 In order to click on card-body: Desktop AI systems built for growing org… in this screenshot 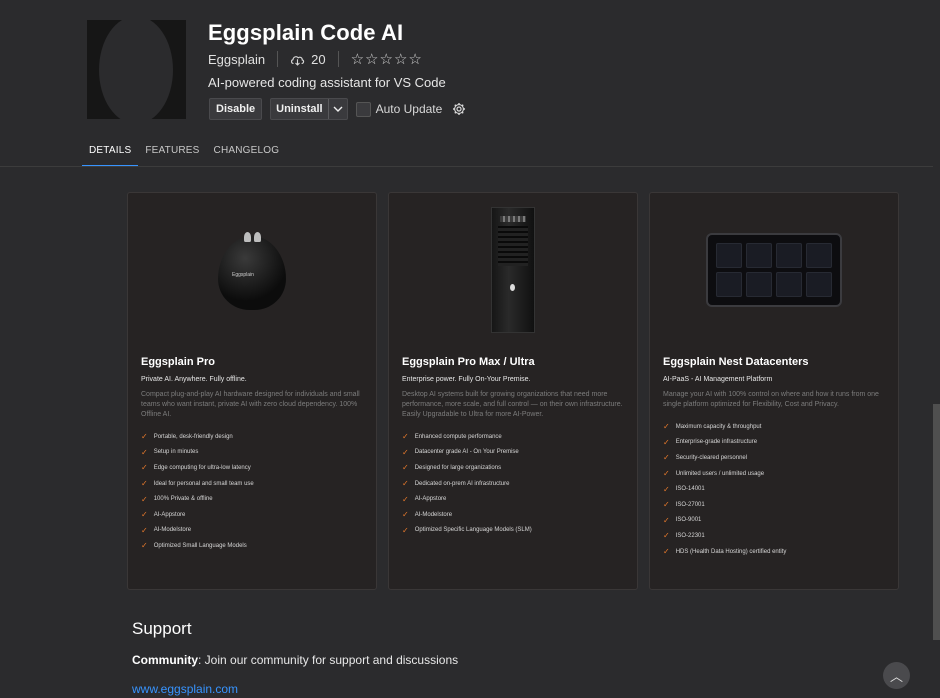, I will do `click(512, 404)`.